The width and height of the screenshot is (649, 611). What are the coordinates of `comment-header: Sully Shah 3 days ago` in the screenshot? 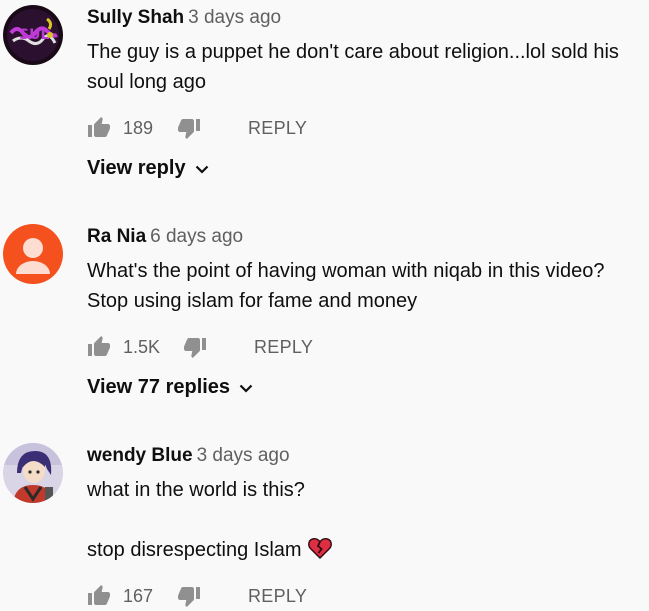 It's located at (184, 18).